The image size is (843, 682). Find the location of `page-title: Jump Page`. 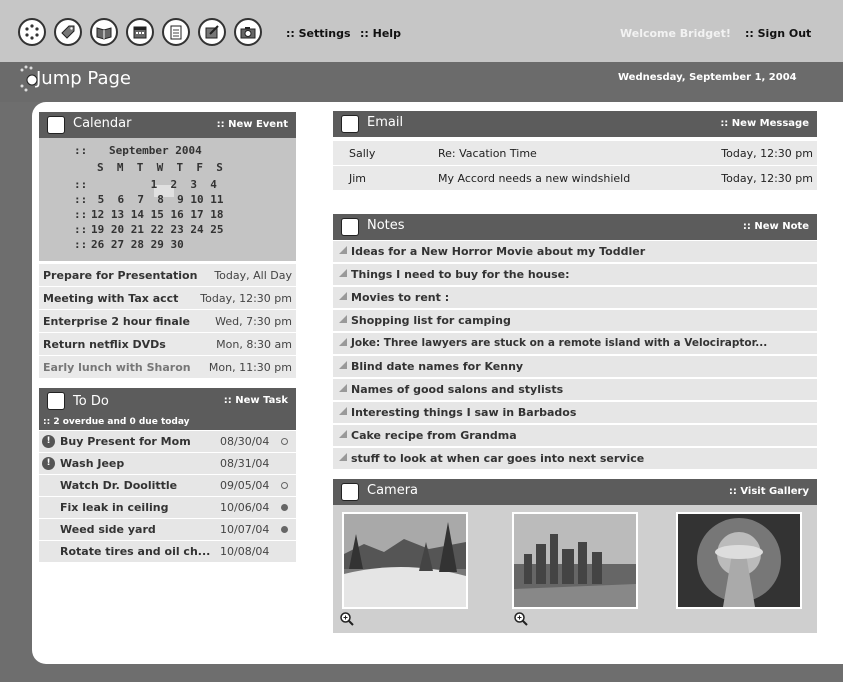

page-title: Jump Page is located at coordinates (83, 78).